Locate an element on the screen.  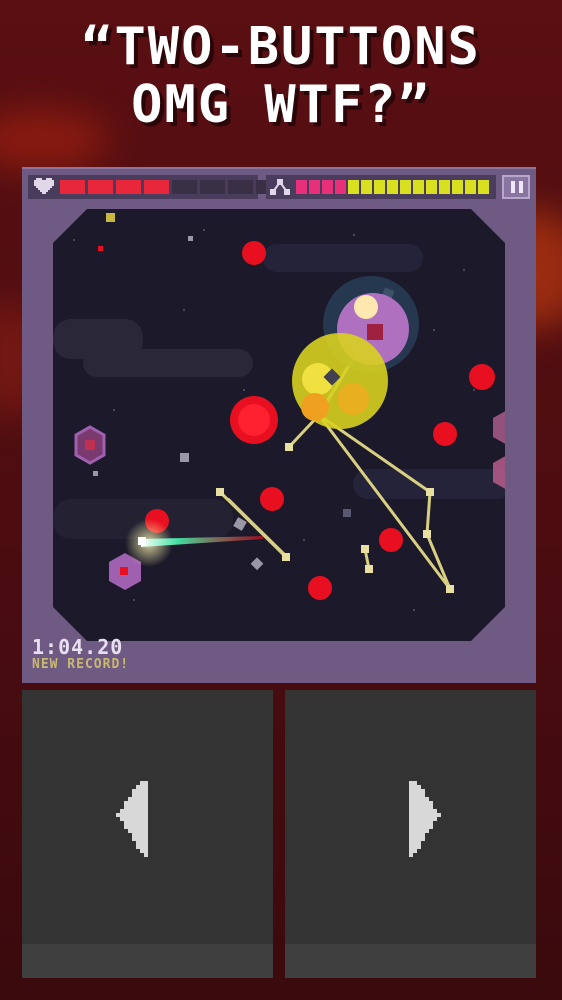
enemy-bomb-center is located at coordinates (375, 332).